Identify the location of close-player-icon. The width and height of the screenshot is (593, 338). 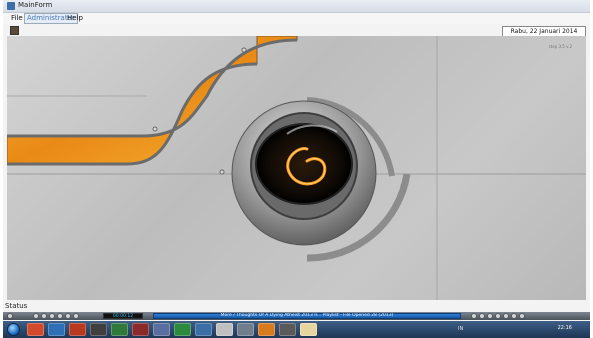
(522, 316).